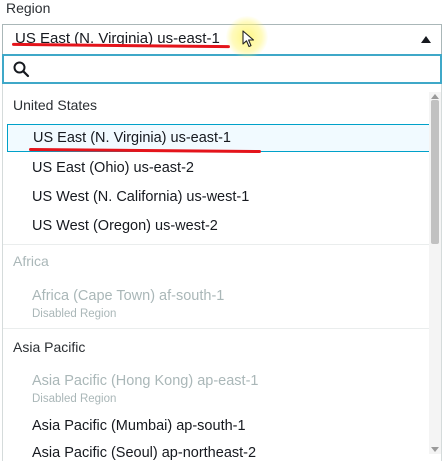 This screenshot has width=448, height=461. I want to click on group-header-asia-pacific: Asia Pacific, so click(49, 347).